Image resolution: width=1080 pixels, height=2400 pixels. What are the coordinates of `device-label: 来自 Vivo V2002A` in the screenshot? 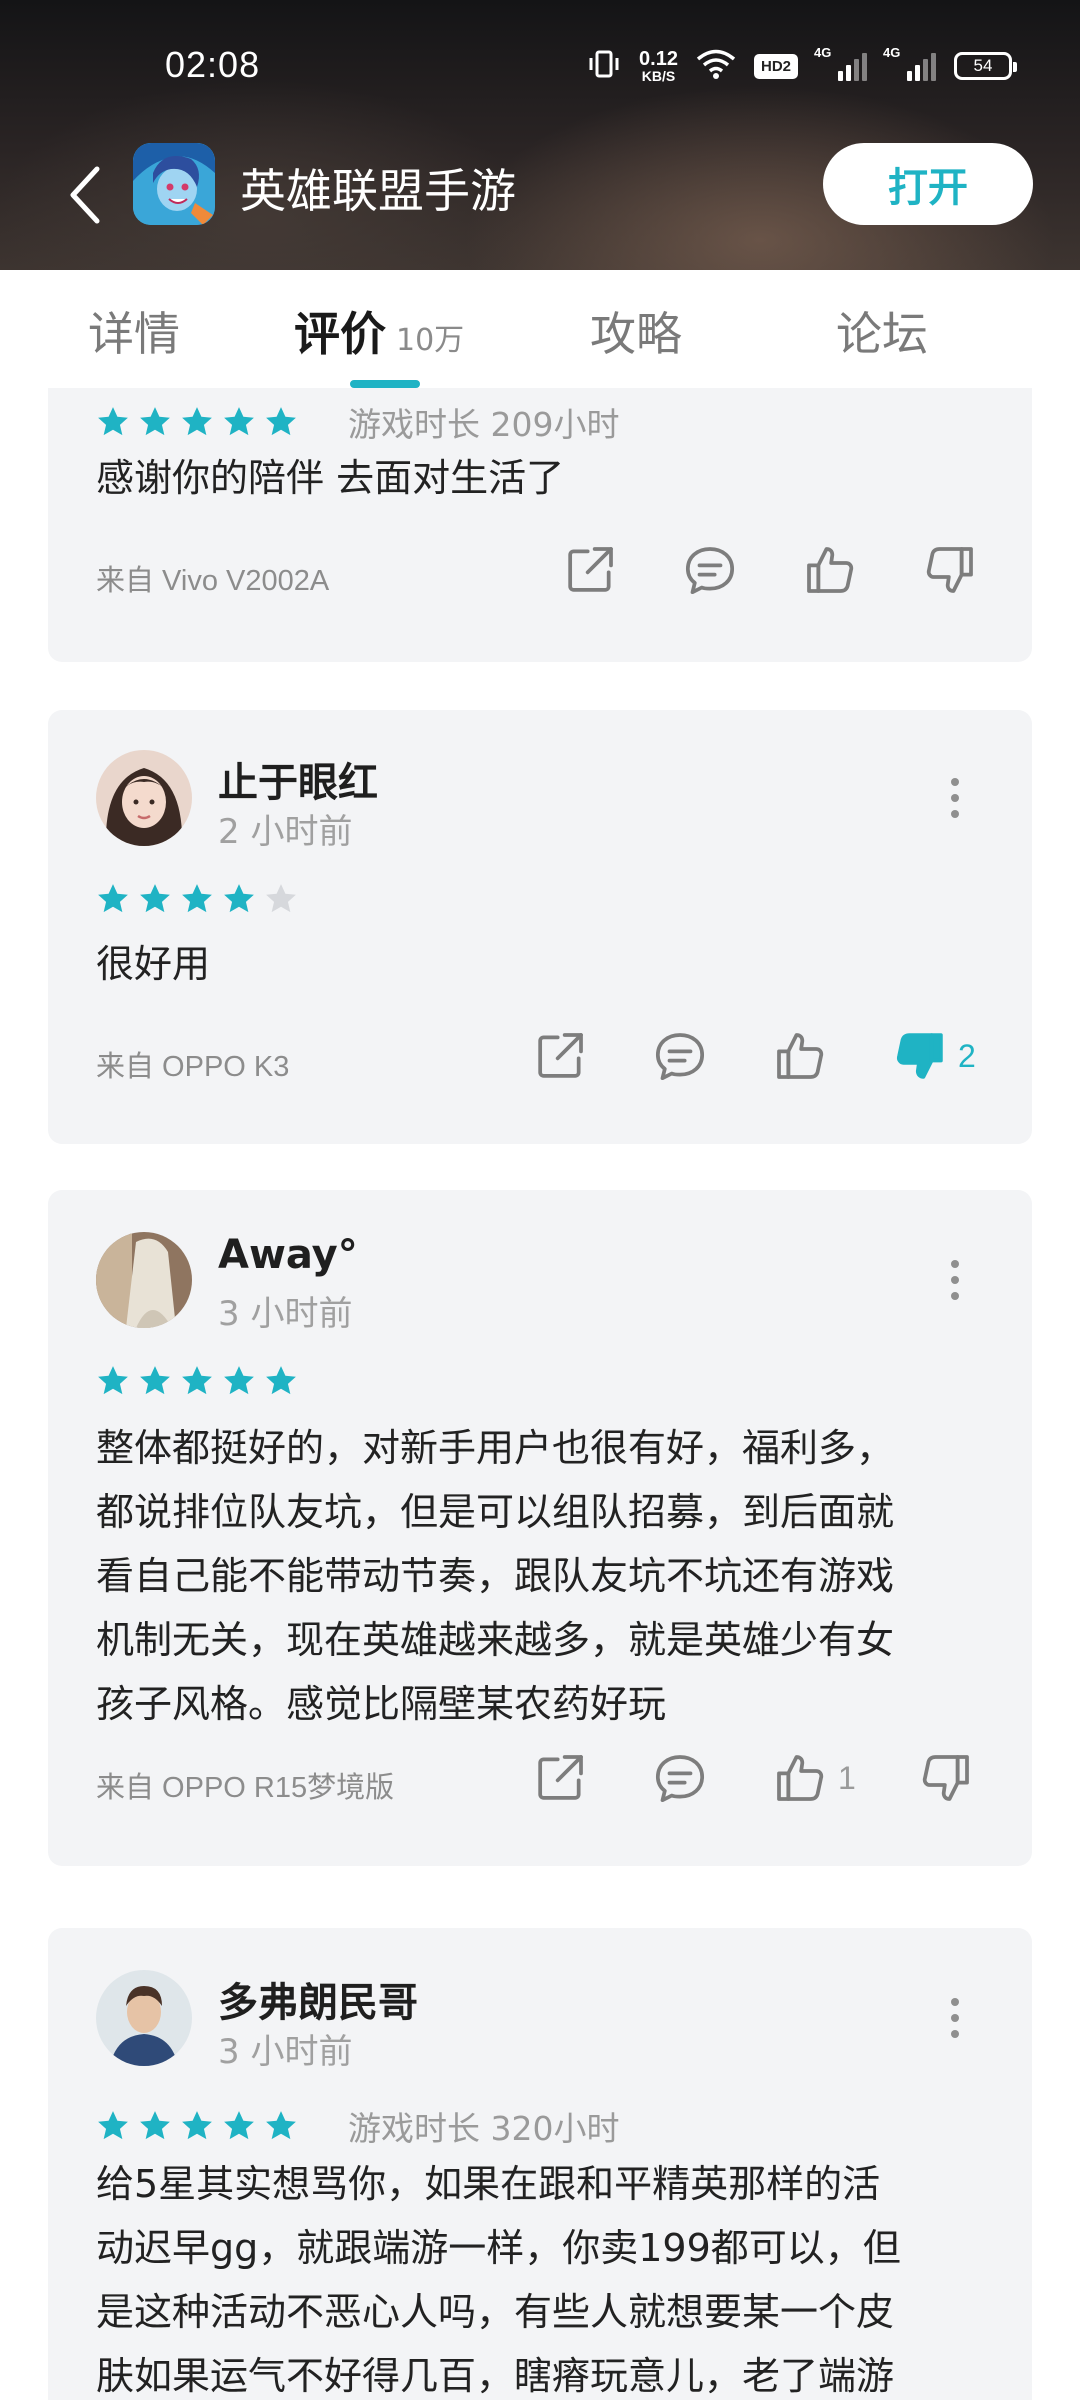 It's located at (213, 581).